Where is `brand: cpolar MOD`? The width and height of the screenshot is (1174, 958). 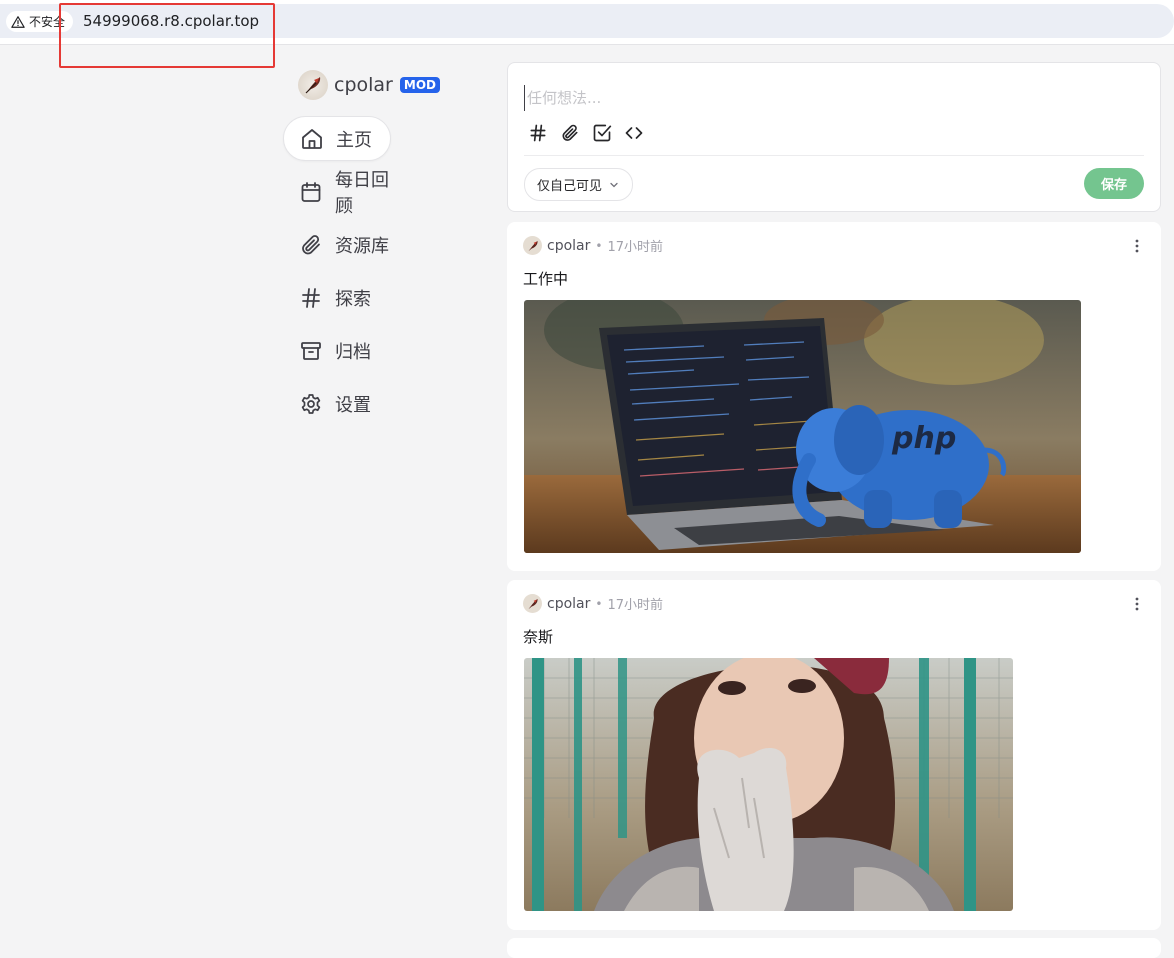 brand: cpolar MOD is located at coordinates (369, 85).